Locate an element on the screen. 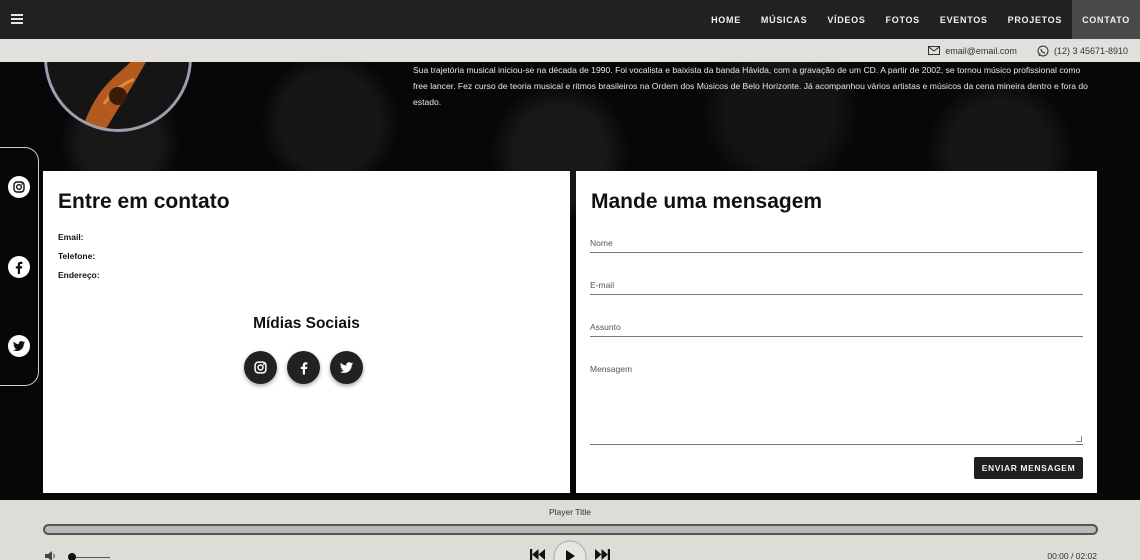 The width and height of the screenshot is (1140, 560). social-rail is located at coordinates (19, 266).